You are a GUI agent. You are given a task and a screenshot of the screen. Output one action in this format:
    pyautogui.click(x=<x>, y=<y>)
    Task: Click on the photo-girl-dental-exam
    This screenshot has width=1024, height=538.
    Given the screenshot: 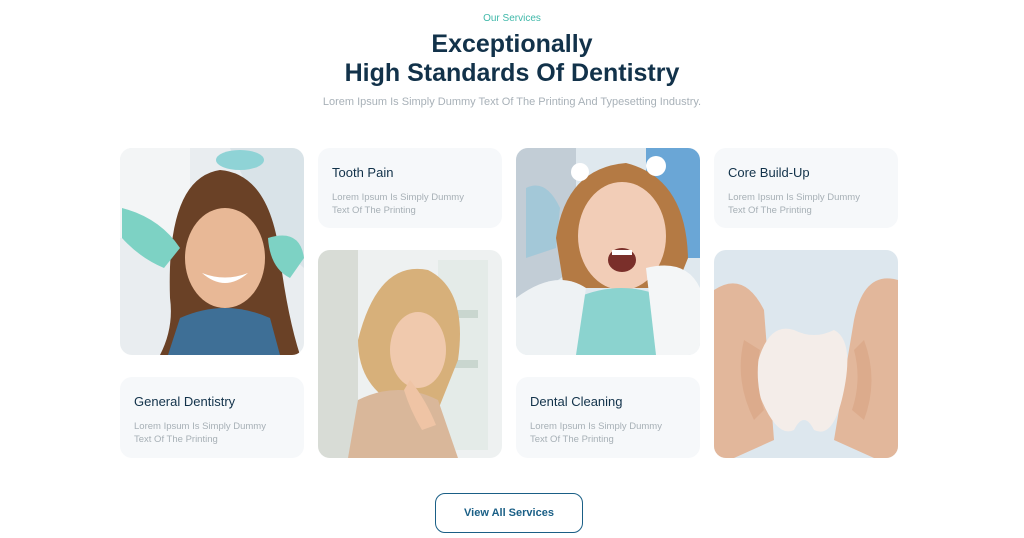 What is the action you would take?
    pyautogui.click(x=608, y=251)
    